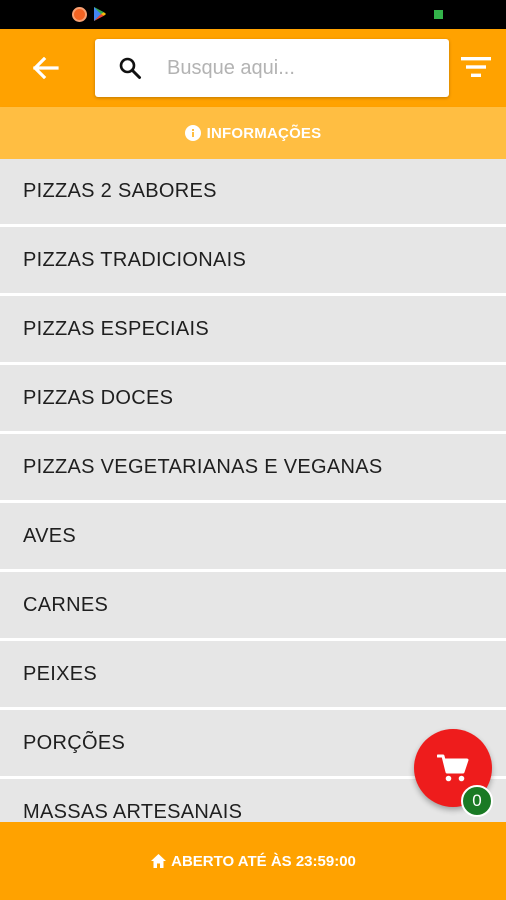 Image resolution: width=506 pixels, height=900 pixels. I want to click on category-label: AVES, so click(50, 535).